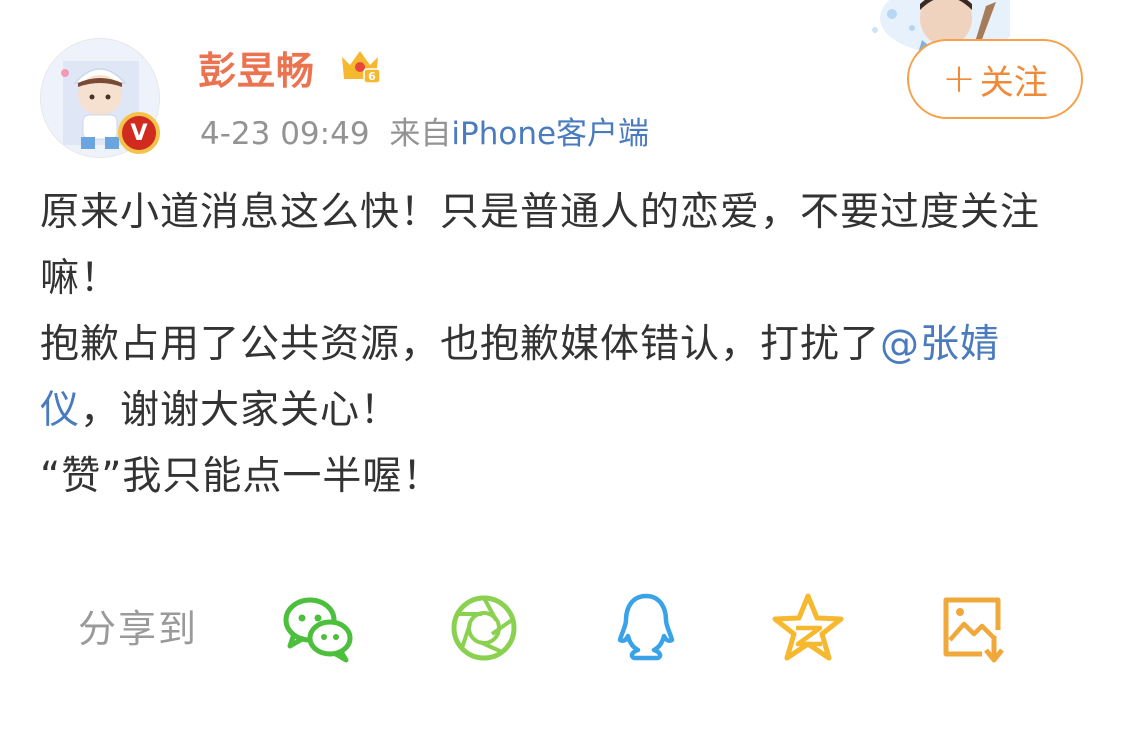 This screenshot has height=731, width=1125. I want to click on post-text-segment: ，谢谢大家关心！, so click(240, 410).